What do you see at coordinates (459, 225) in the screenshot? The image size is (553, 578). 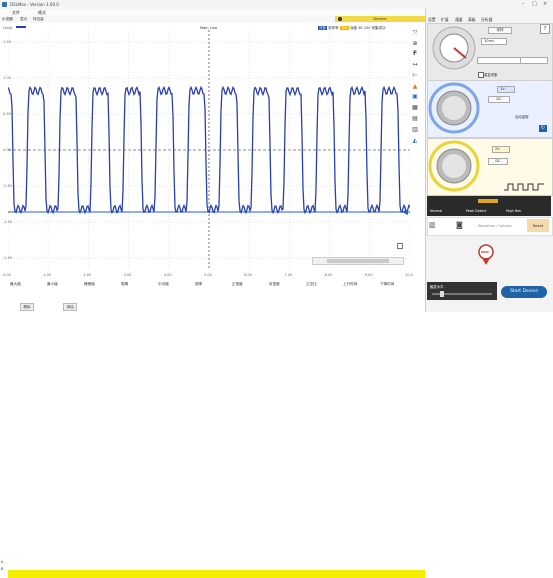 I see `chip-icon: ◙` at bounding box center [459, 225].